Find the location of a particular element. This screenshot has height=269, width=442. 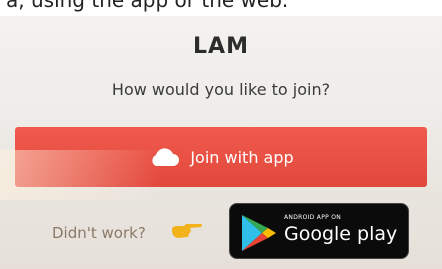

android-app-on-label: ANDROID APP ON is located at coordinates (313, 217).